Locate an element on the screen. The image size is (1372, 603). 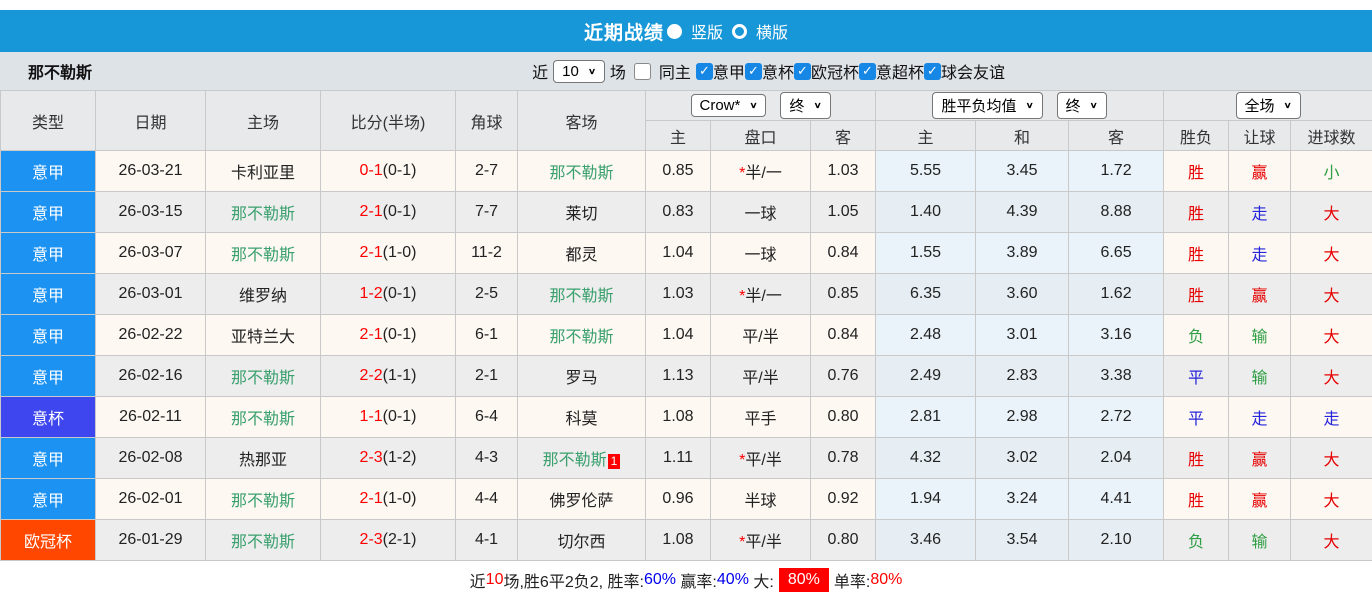
recent-count-select: 10 ∨ is located at coordinates (579, 71).